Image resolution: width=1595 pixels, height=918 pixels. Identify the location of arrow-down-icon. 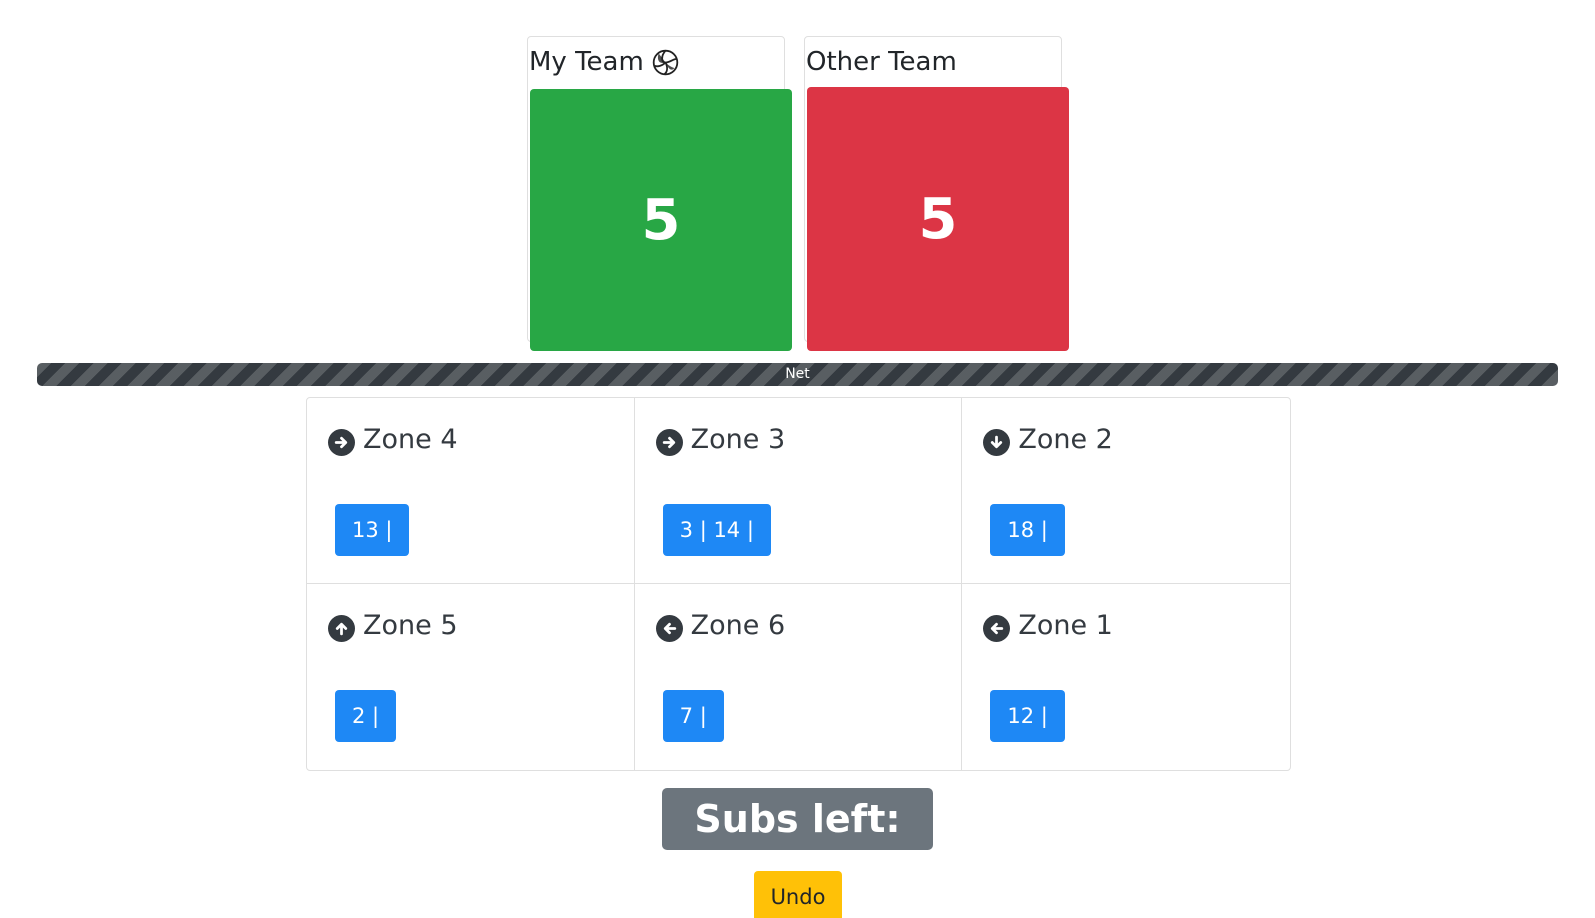
(997, 442).